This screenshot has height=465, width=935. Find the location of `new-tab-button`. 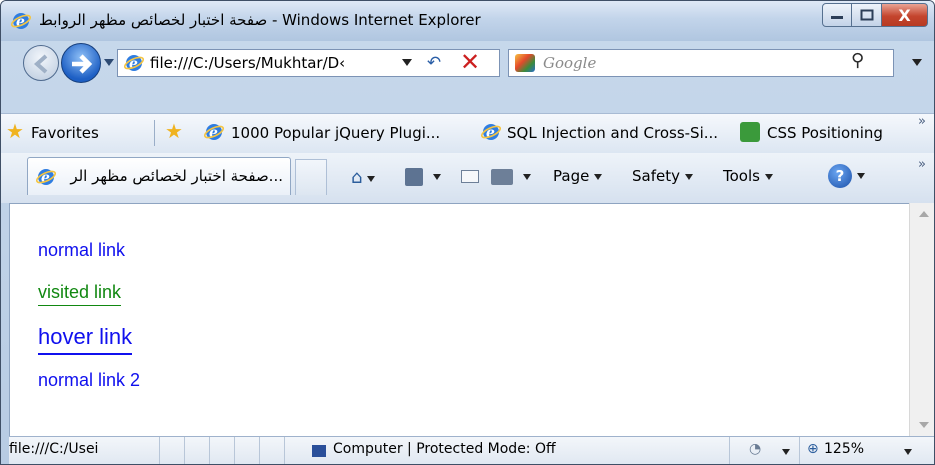

new-tab-button is located at coordinates (311, 177).